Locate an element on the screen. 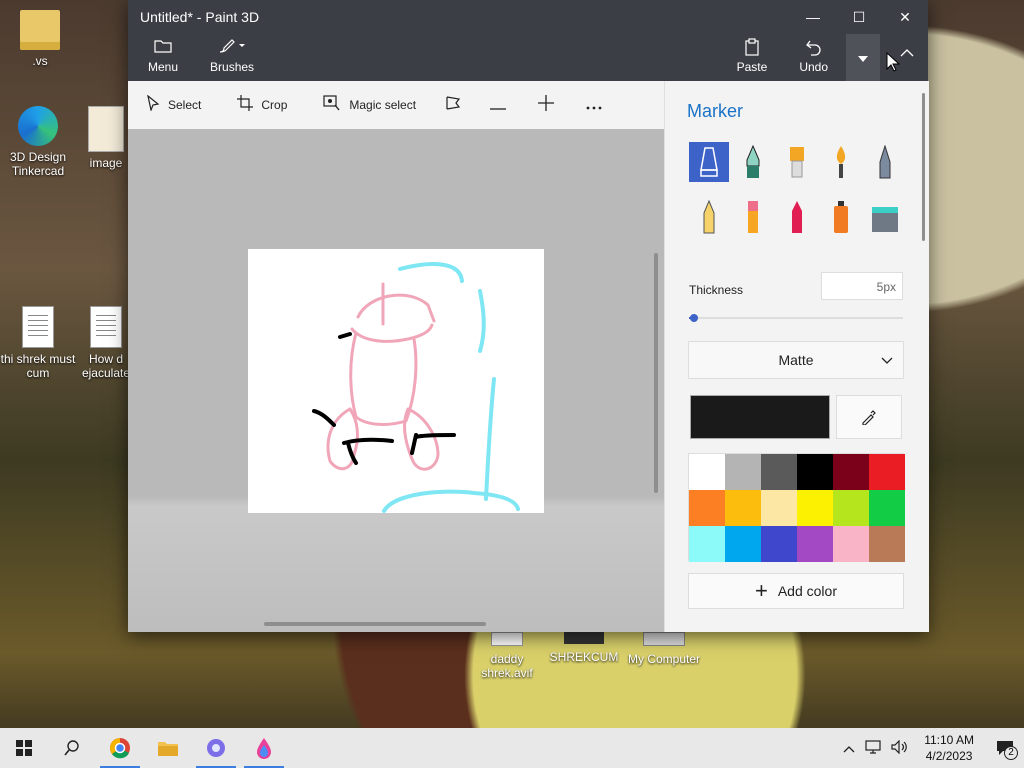  watercolor-brush-icon is located at coordinates (841, 162).